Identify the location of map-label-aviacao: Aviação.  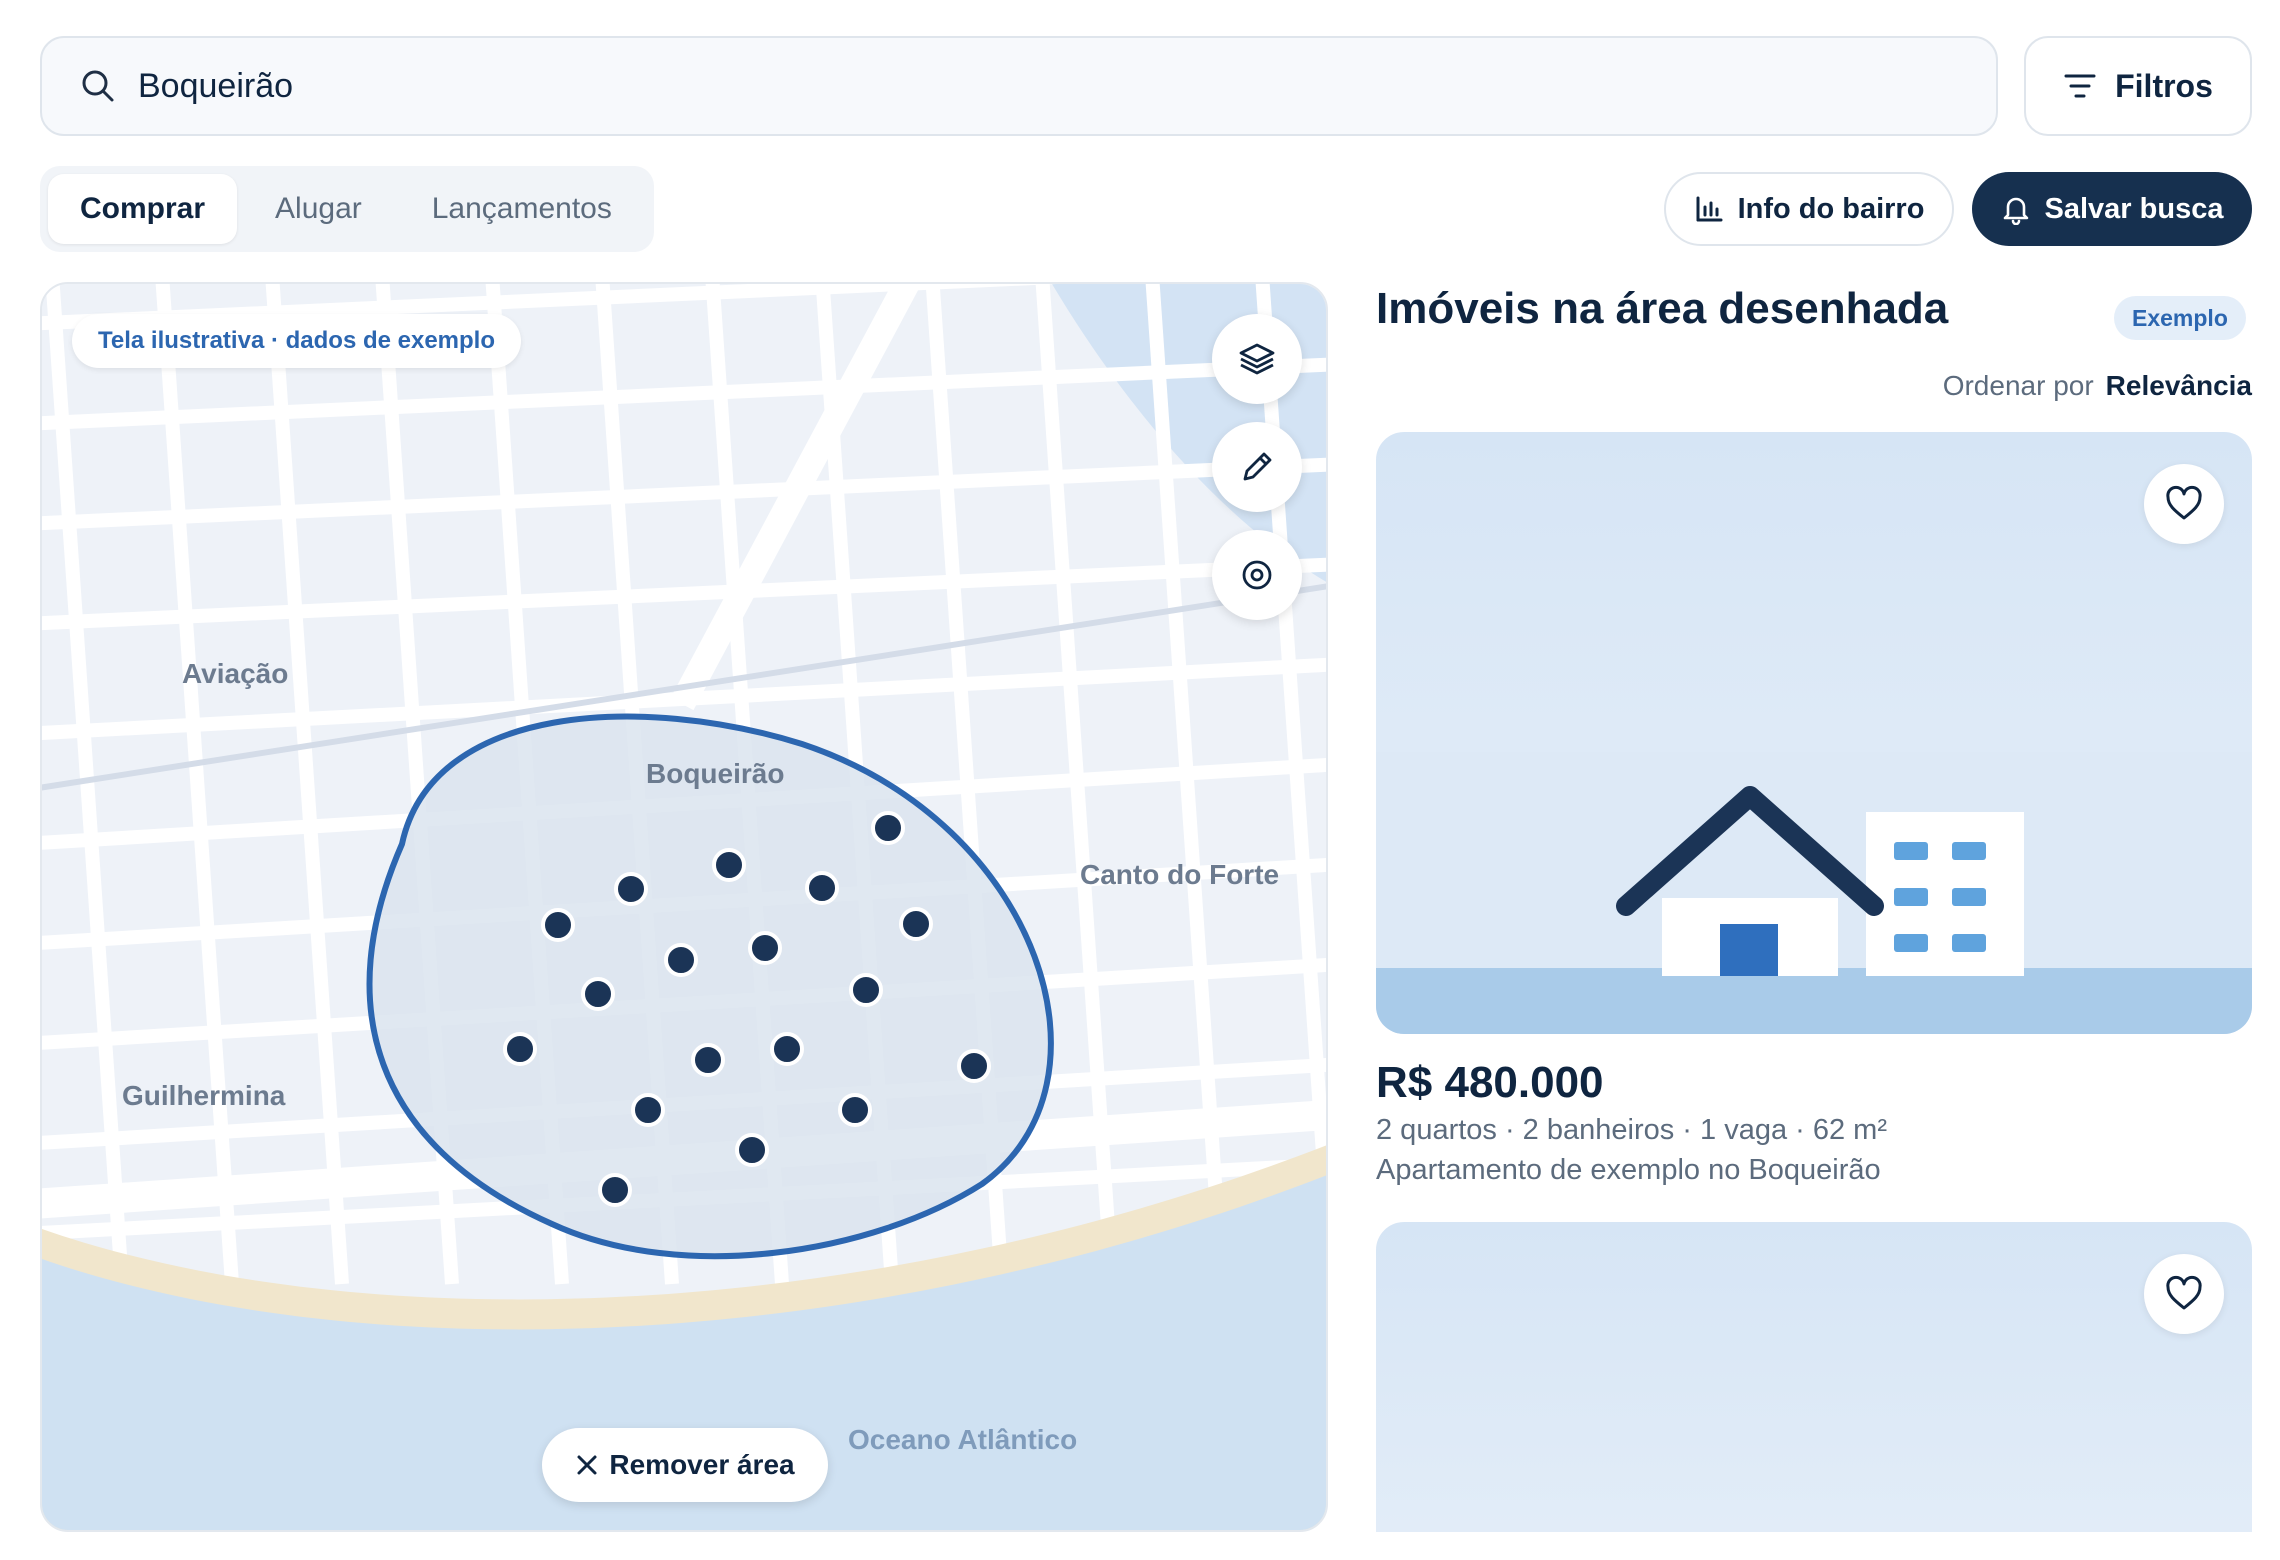
(235, 673).